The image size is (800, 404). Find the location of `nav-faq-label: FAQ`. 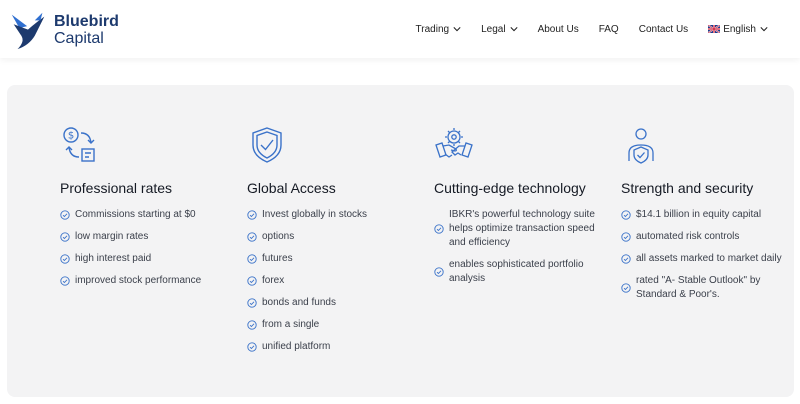

nav-faq-label: FAQ is located at coordinates (608, 29).